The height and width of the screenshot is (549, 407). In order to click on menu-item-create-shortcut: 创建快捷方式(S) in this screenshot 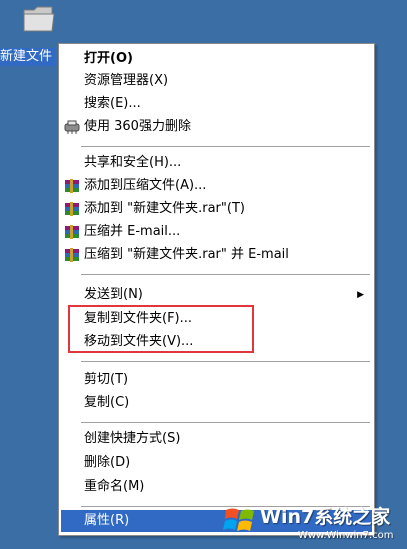, I will do `click(216, 439)`.